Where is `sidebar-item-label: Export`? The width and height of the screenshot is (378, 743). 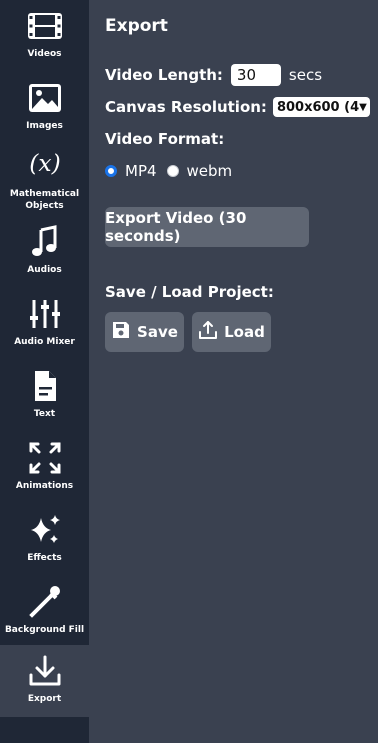 sidebar-item-label: Export is located at coordinates (44, 699).